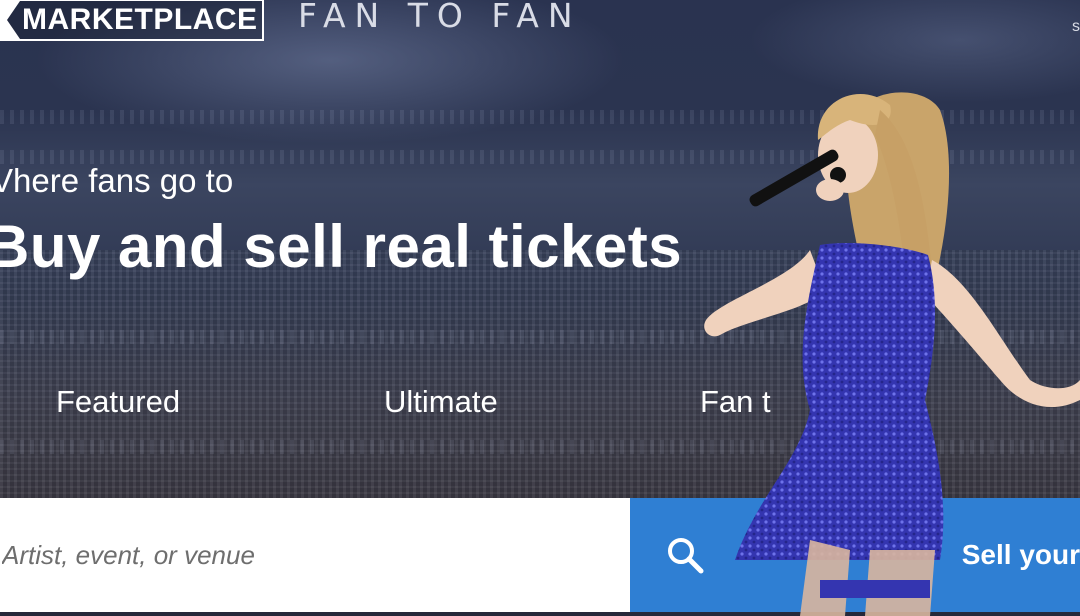  Describe the element at coordinates (1076, 27) in the screenshot. I see `top-right-link: s` at that location.